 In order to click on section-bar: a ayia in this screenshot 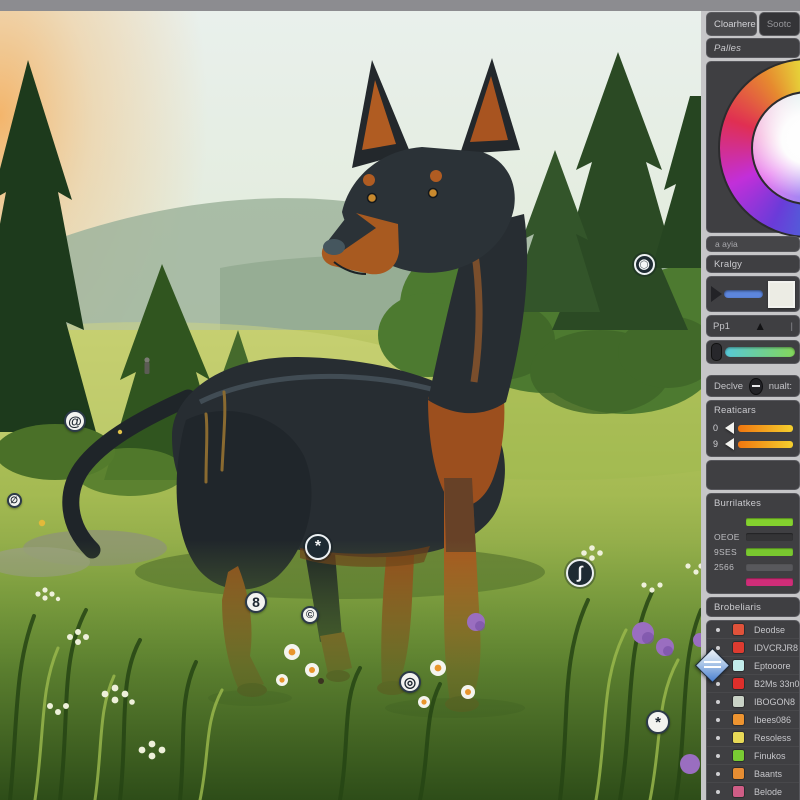, I will do `click(753, 244)`.